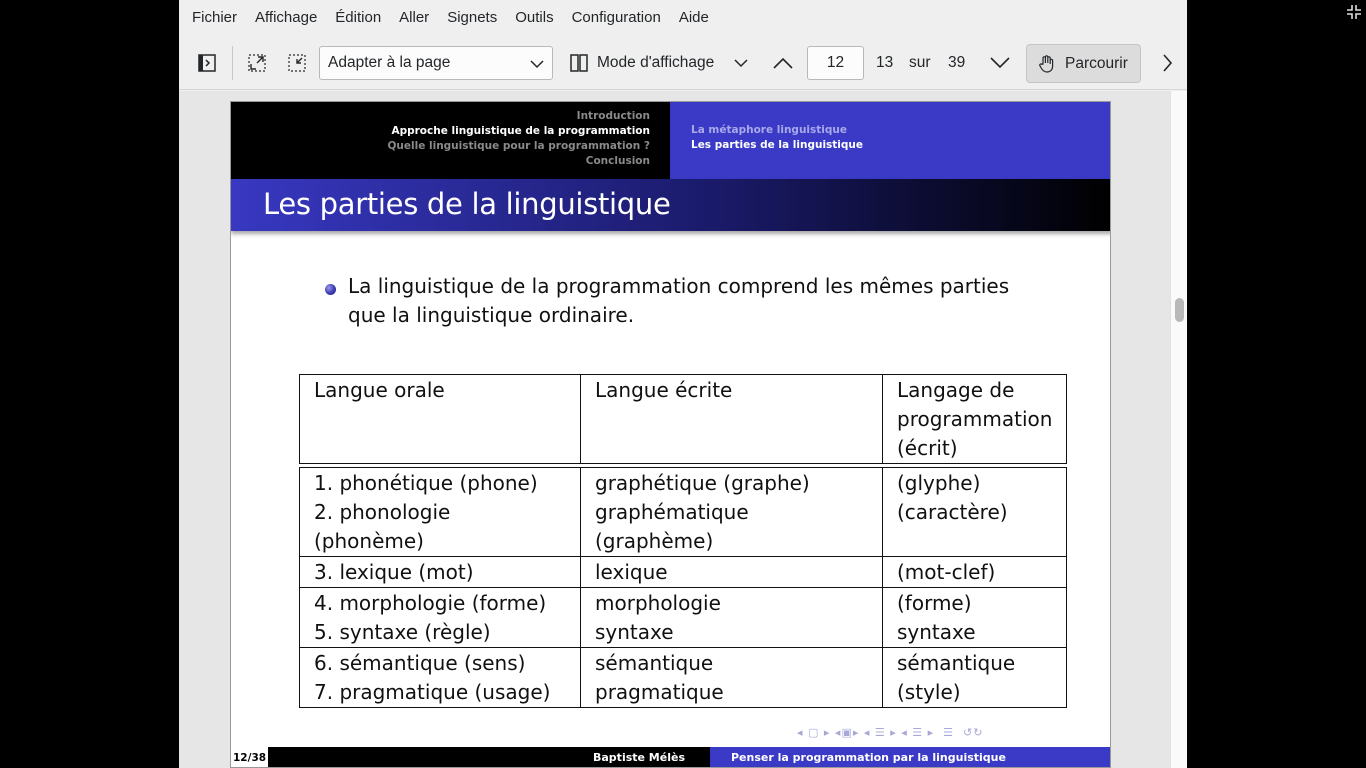 The width and height of the screenshot is (1366, 768). What do you see at coordinates (952, 512) in the screenshot?
I see `cell-line: (caractère)` at bounding box center [952, 512].